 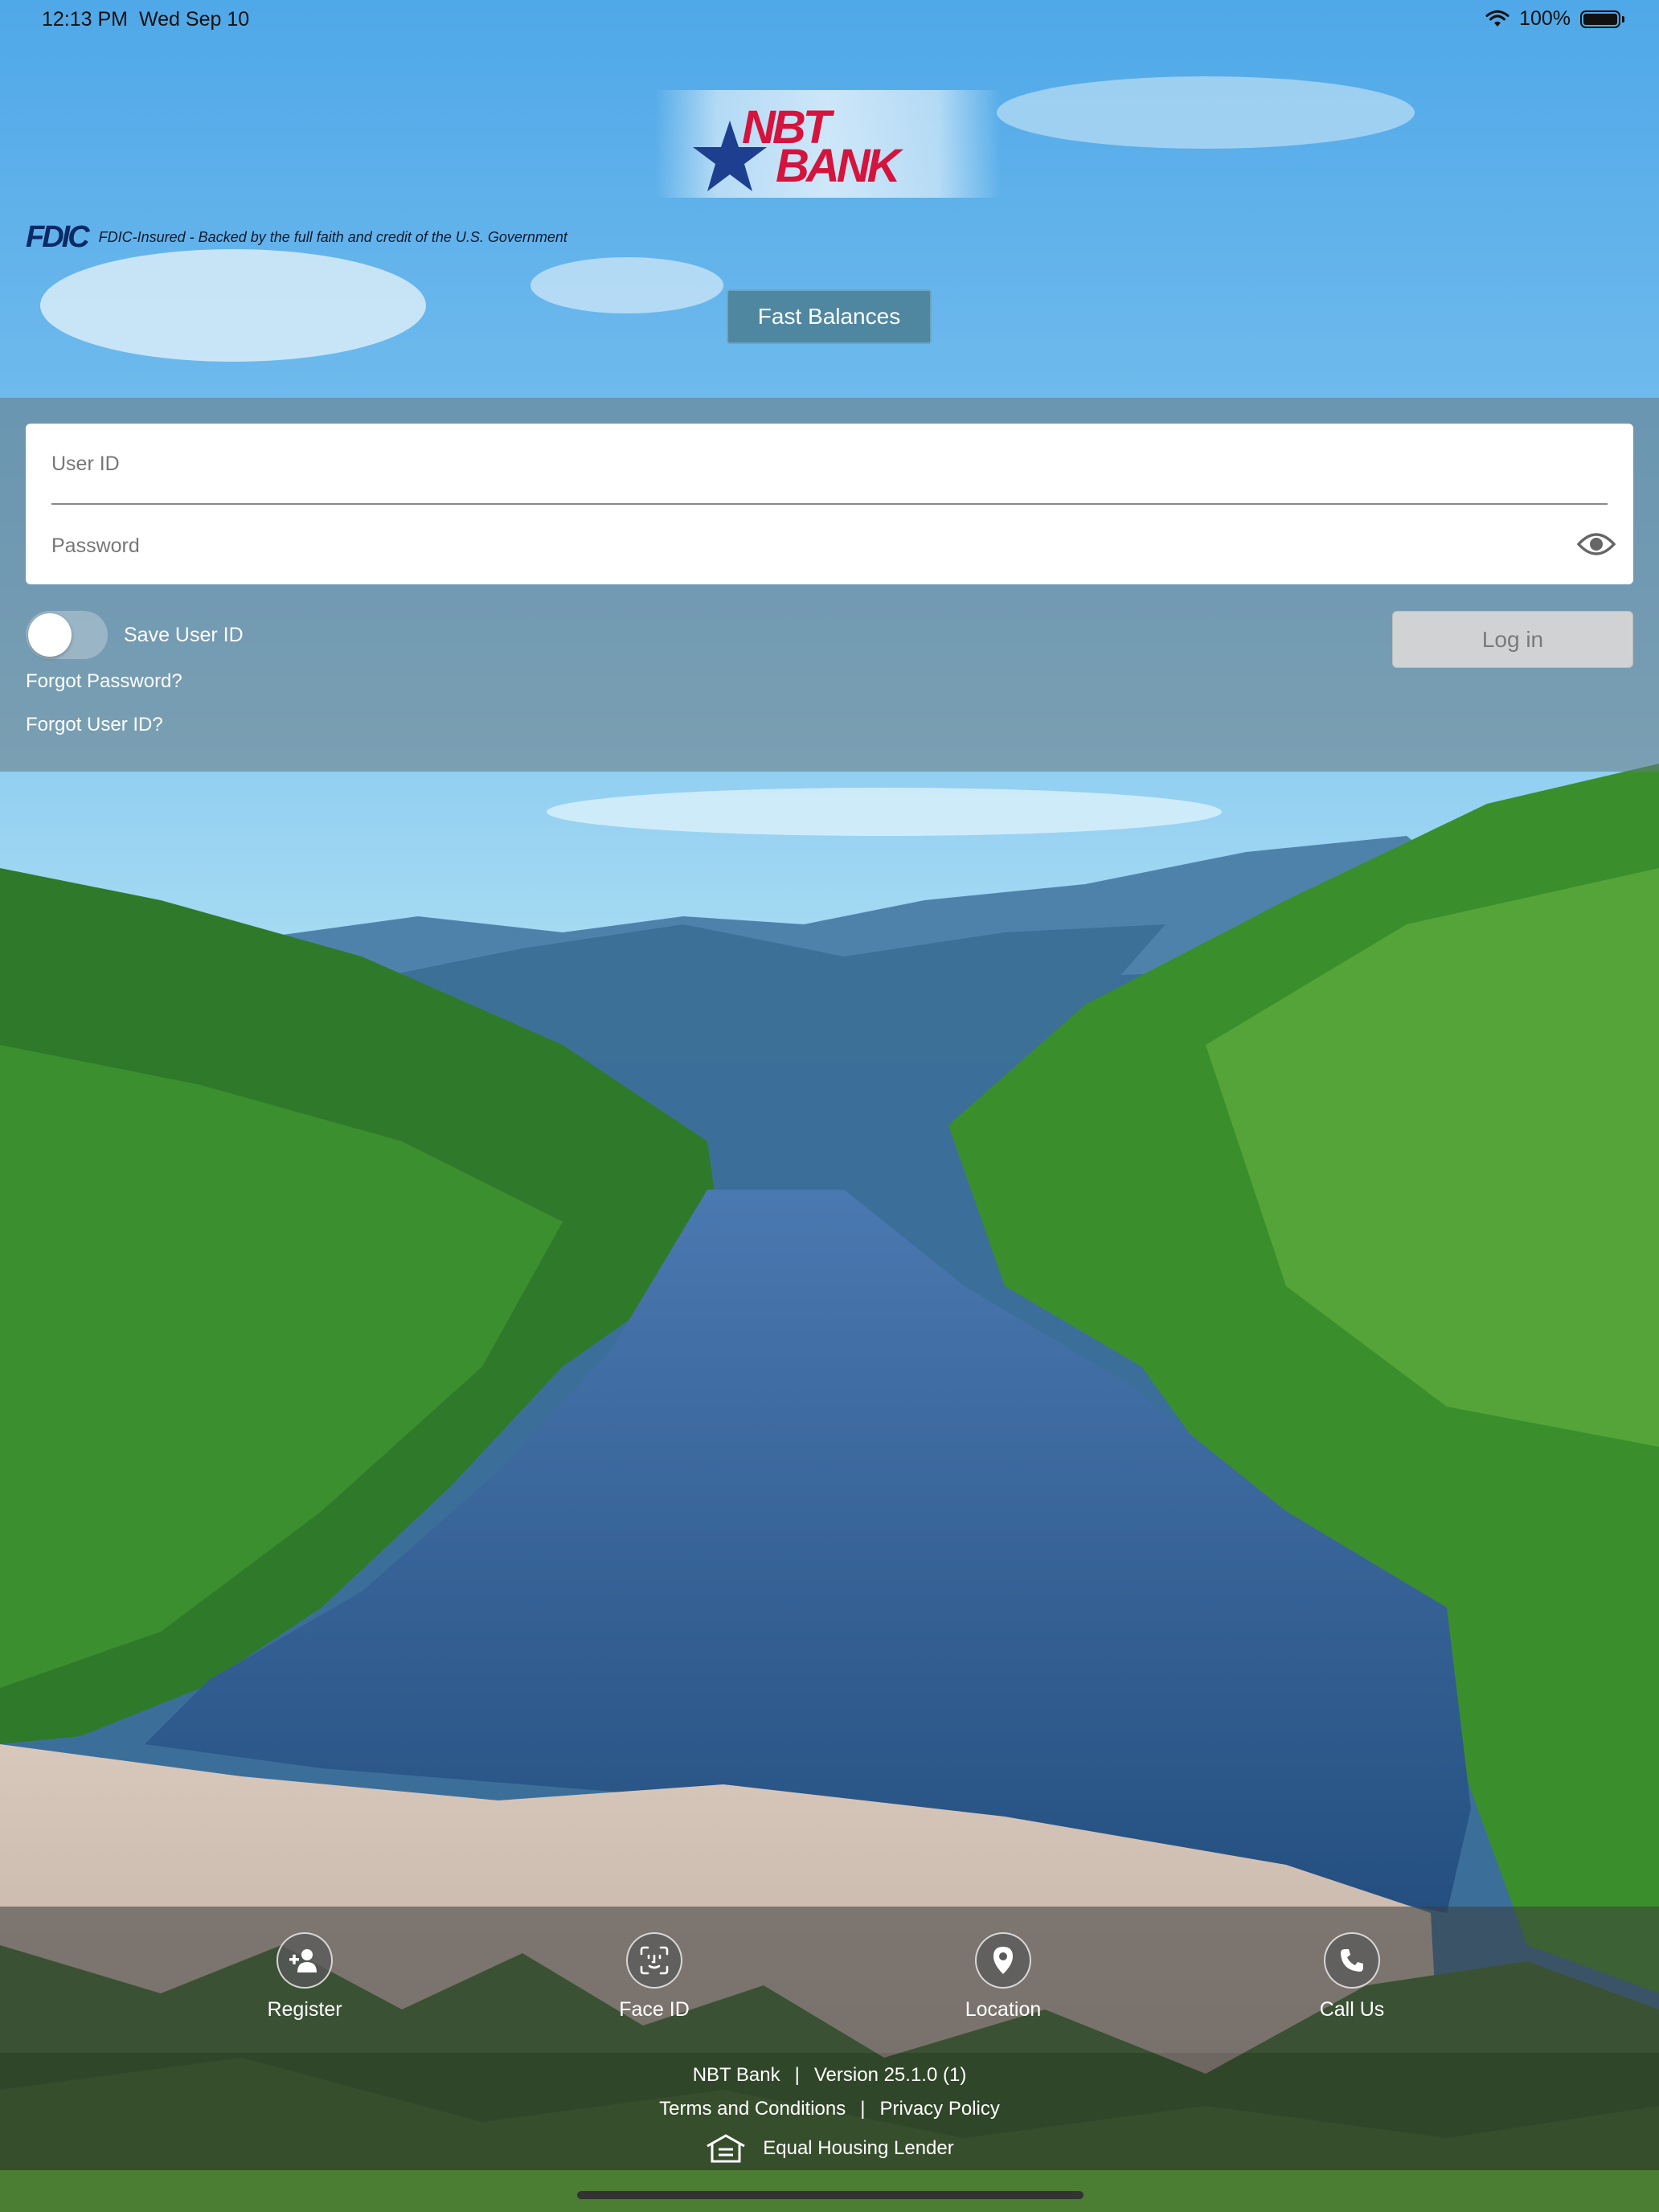 I want to click on location-button: Location, so click(x=1003, y=1977).